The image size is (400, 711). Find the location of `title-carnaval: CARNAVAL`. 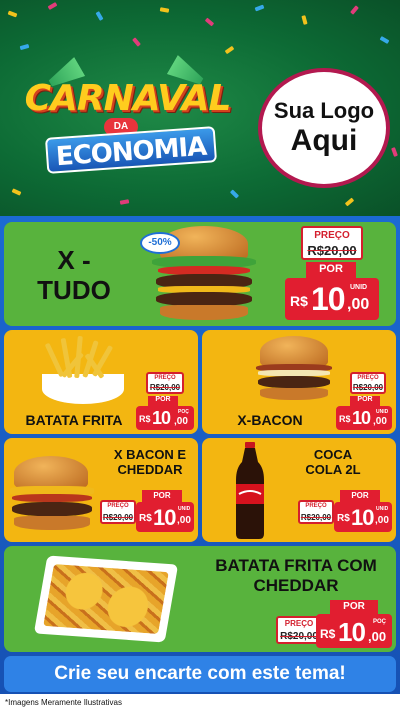

title-carnaval: CARNAVAL is located at coordinates (128, 98).